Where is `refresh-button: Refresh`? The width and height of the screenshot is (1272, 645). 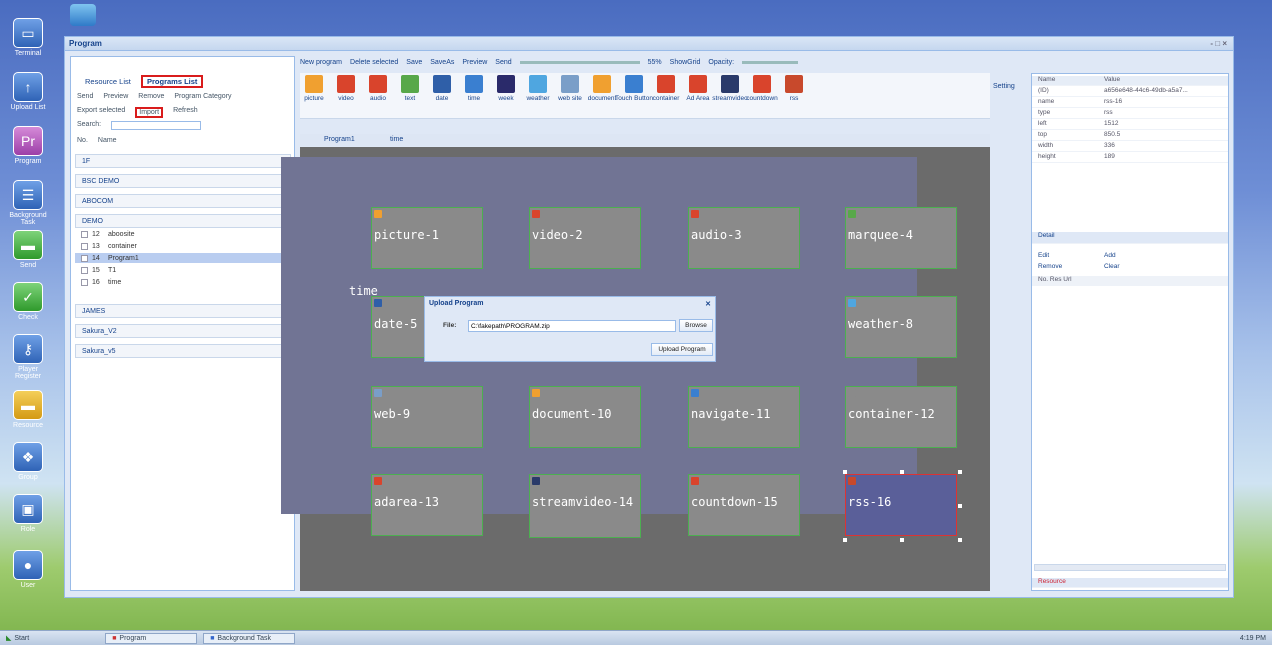
refresh-button: Refresh is located at coordinates (185, 112).